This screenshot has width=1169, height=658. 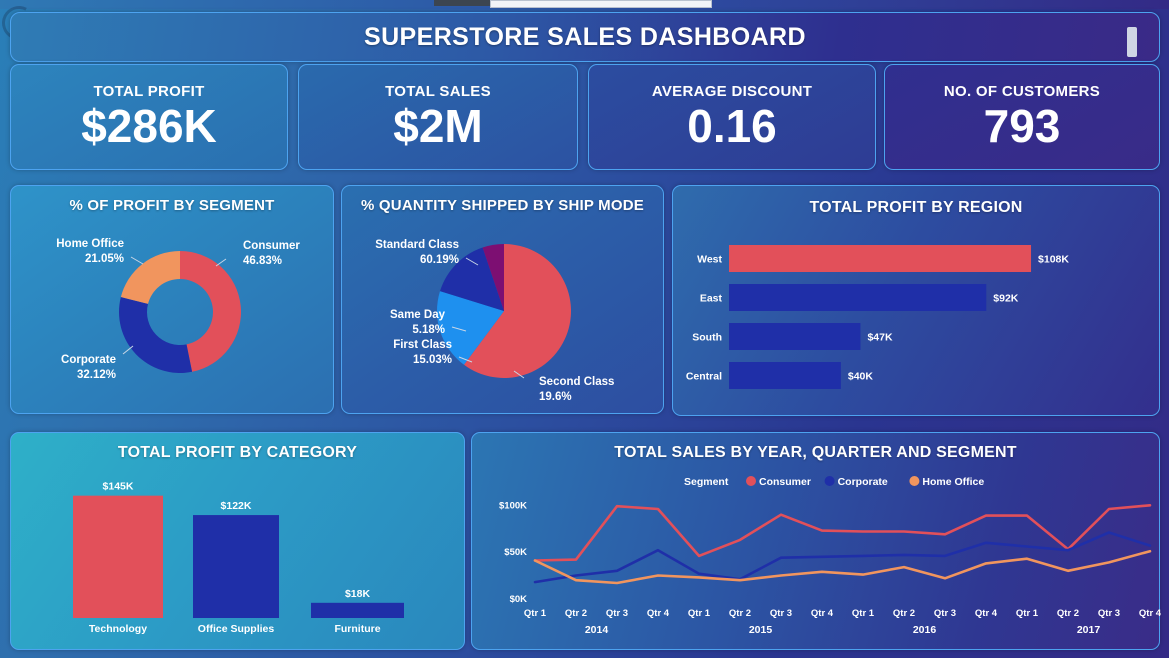 I want to click on bar-south, so click(x=795, y=336).